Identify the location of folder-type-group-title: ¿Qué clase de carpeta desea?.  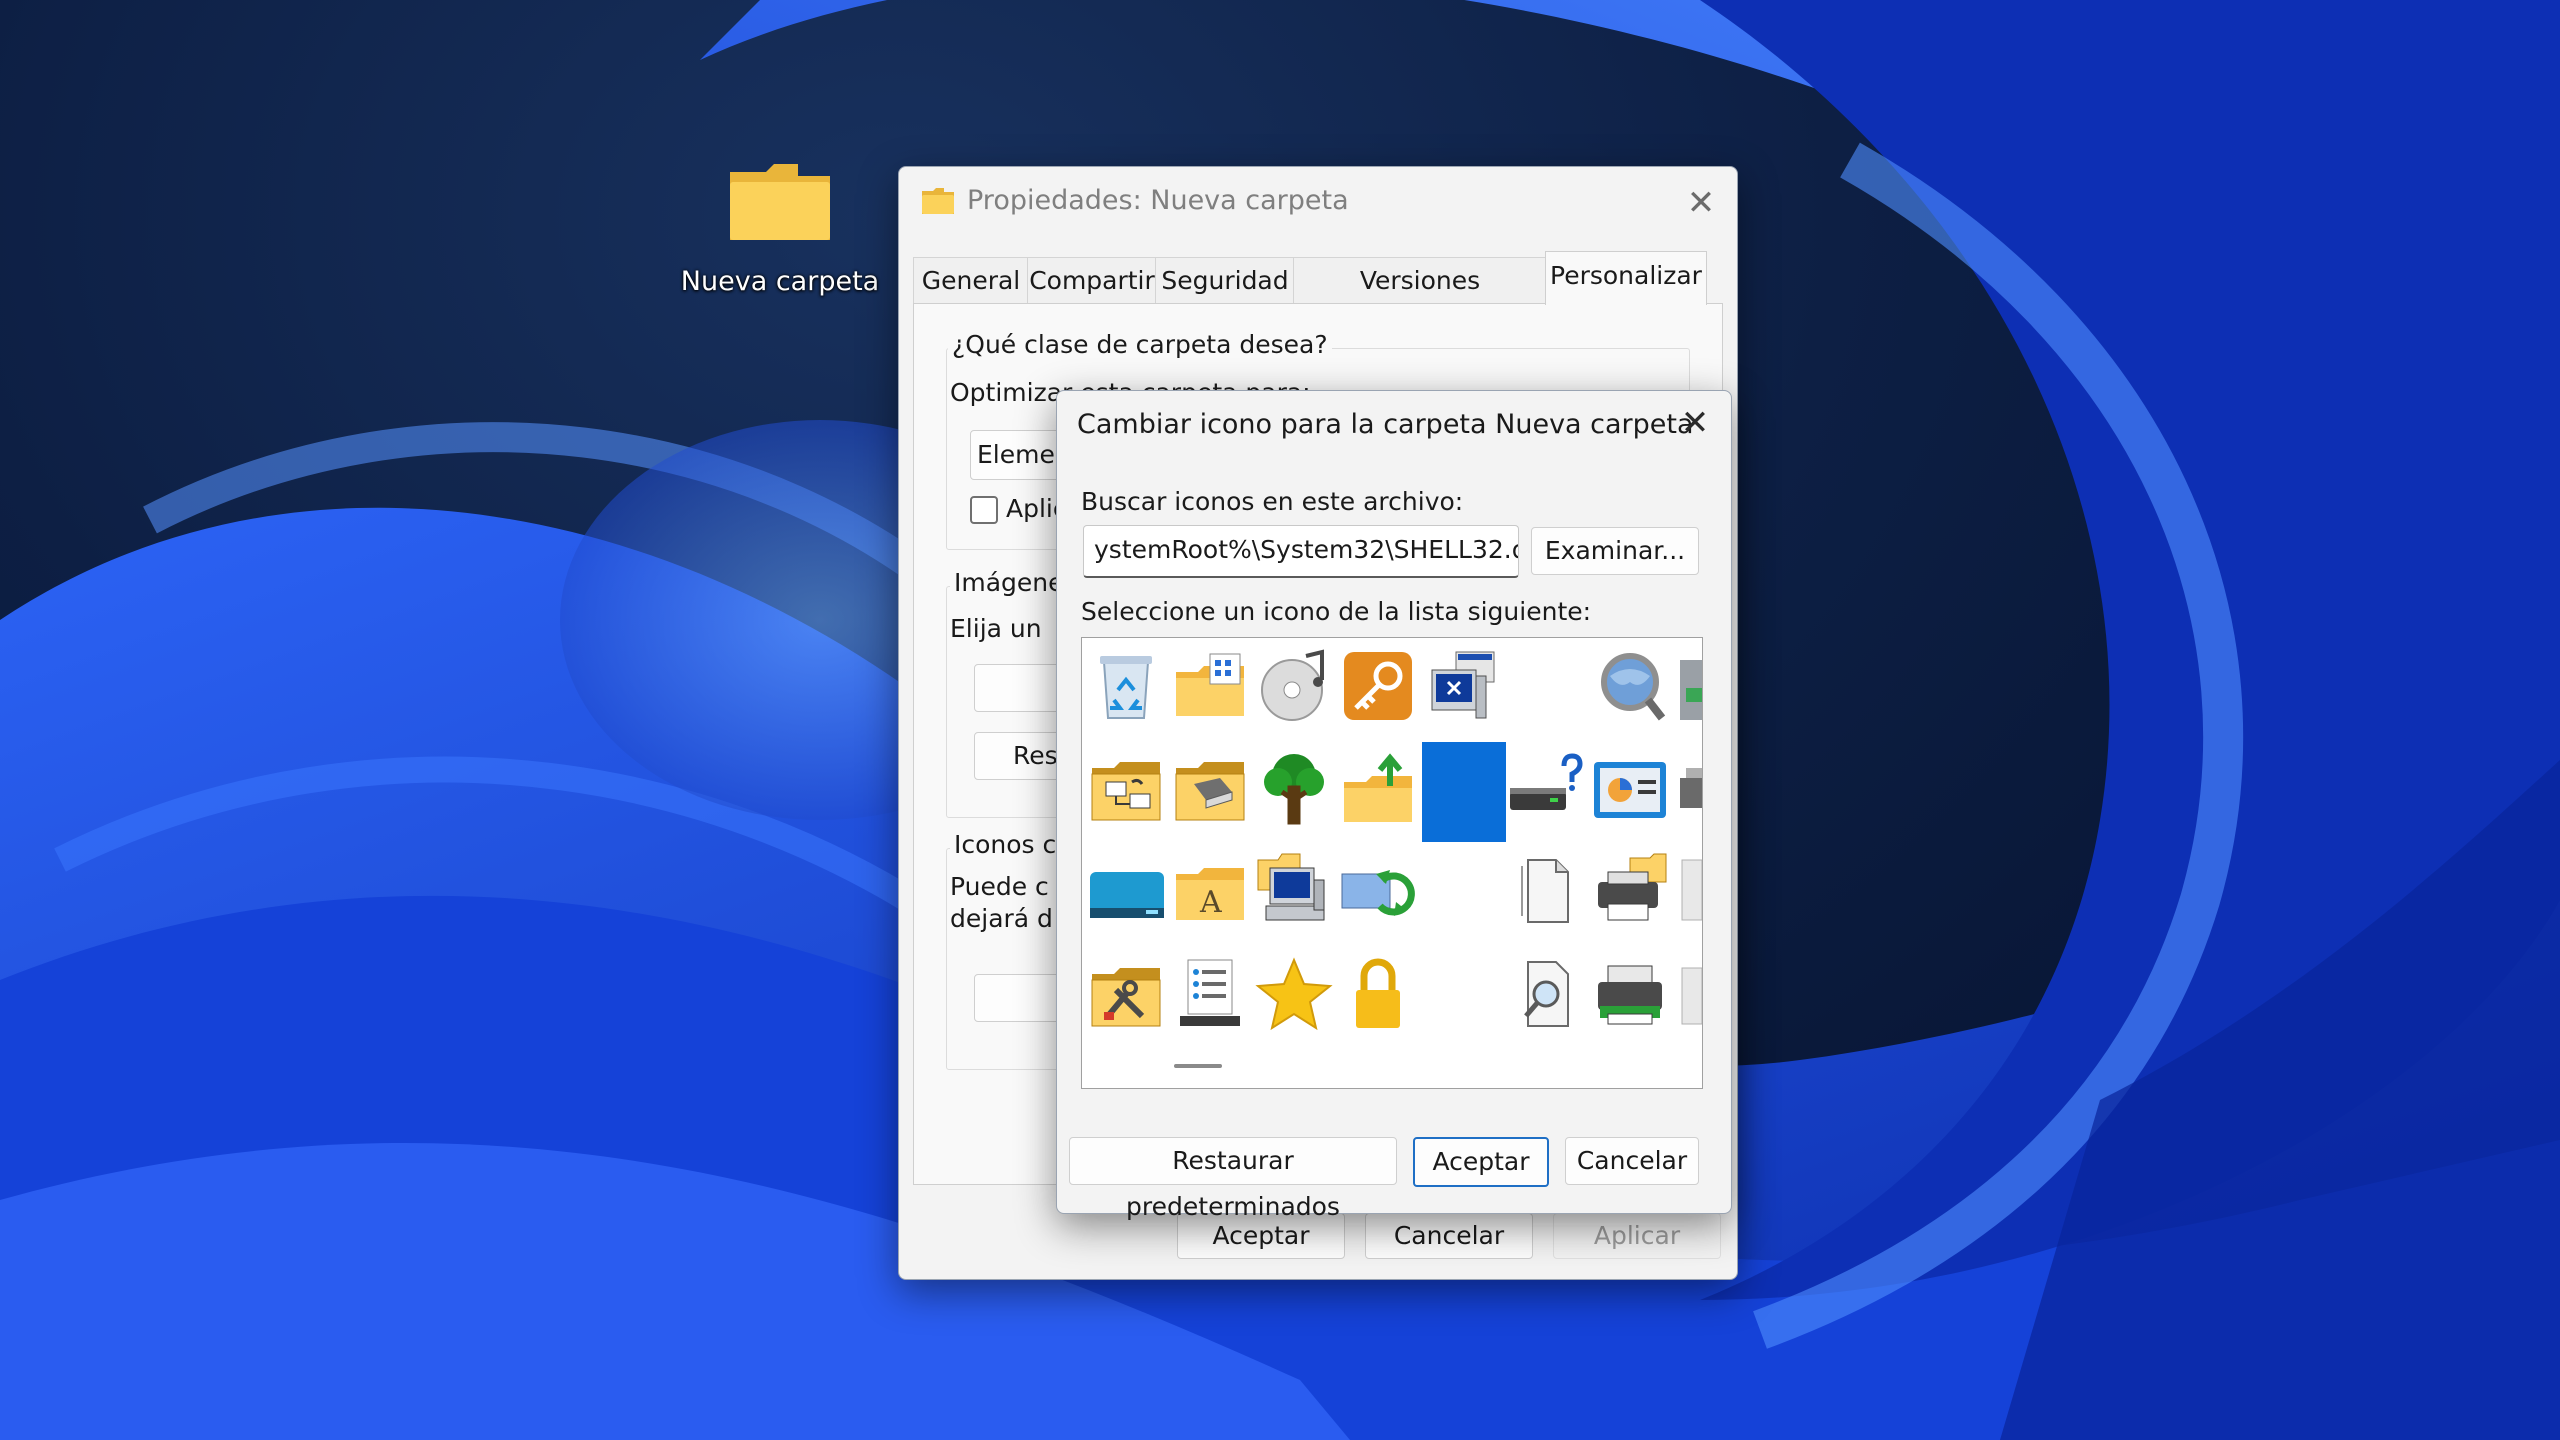
(1140, 344).